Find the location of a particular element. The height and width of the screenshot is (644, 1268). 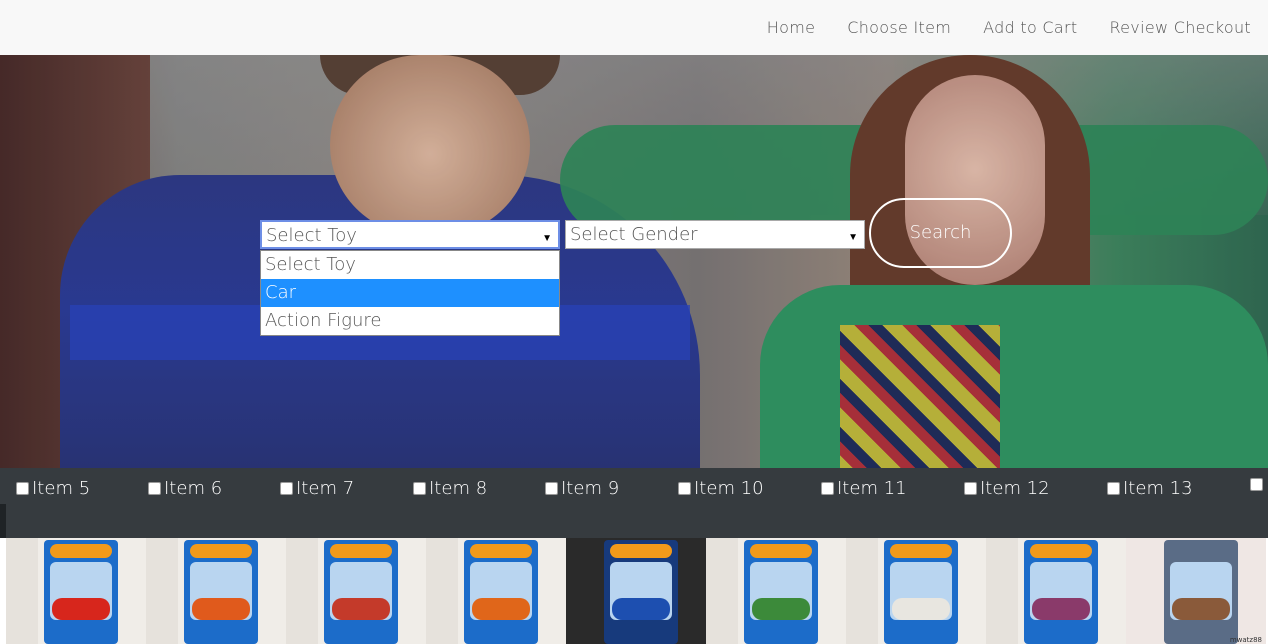

nav-review-checkout: Review Checkout is located at coordinates (1180, 27).